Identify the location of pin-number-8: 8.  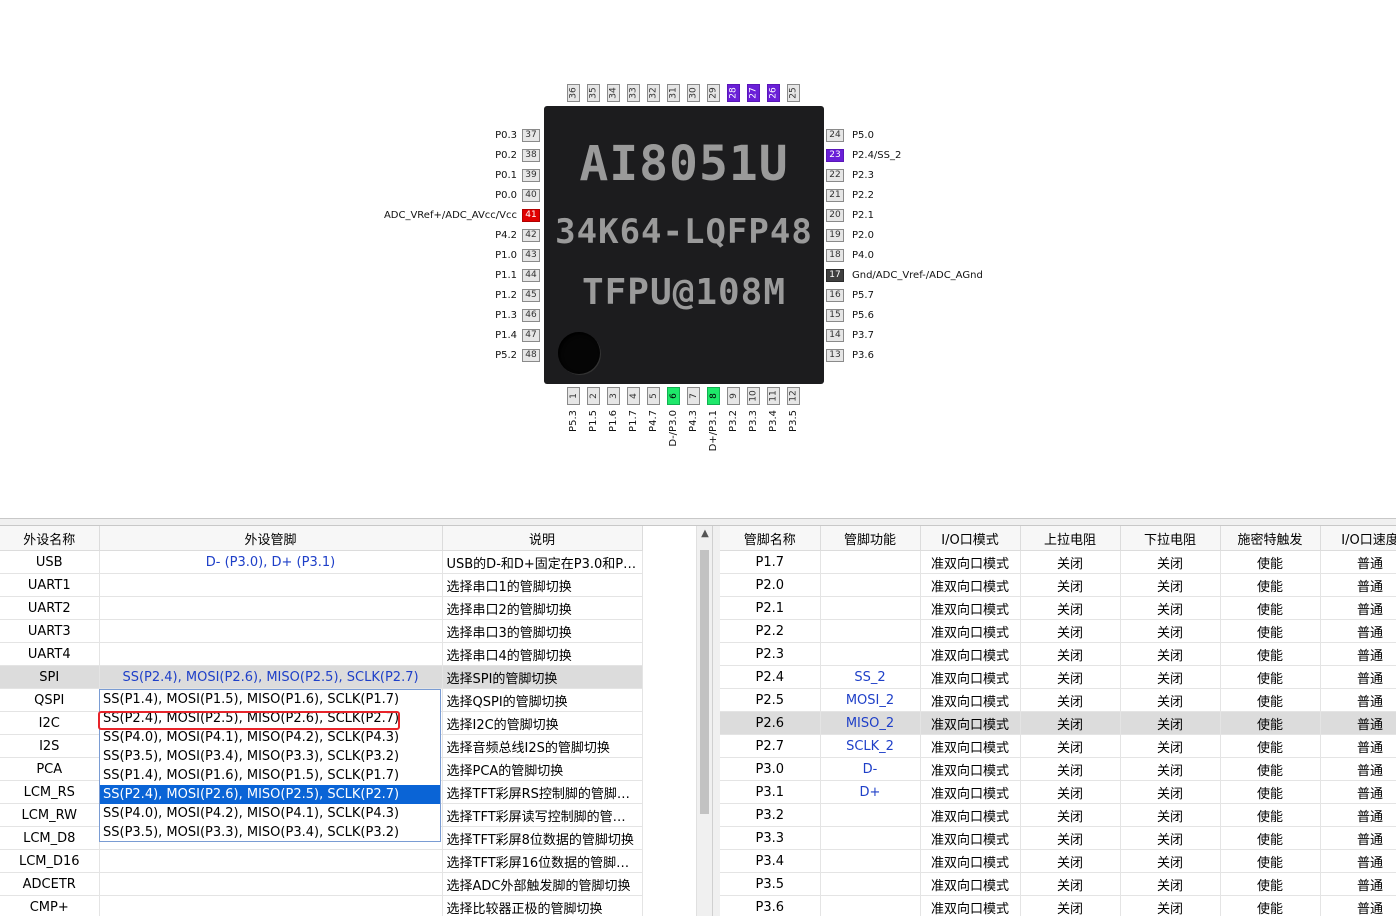
(713, 396).